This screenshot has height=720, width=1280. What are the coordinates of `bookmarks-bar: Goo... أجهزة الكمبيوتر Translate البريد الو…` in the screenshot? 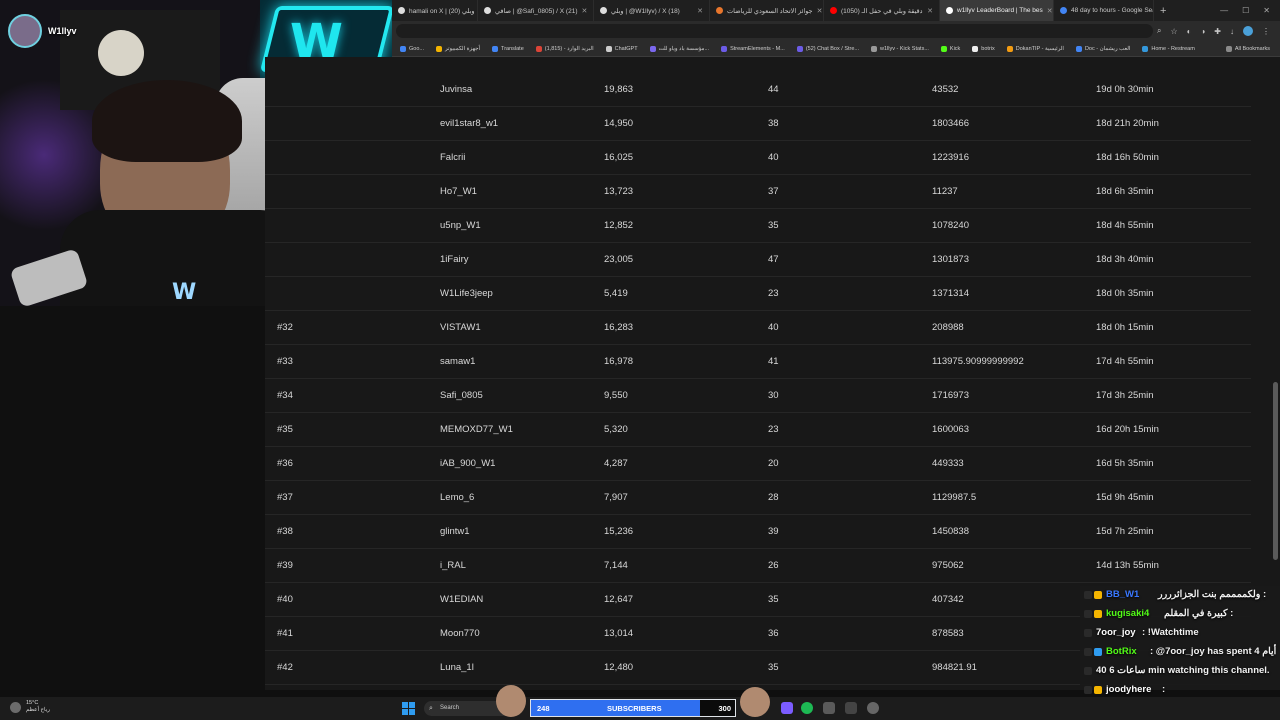 It's located at (836, 49).